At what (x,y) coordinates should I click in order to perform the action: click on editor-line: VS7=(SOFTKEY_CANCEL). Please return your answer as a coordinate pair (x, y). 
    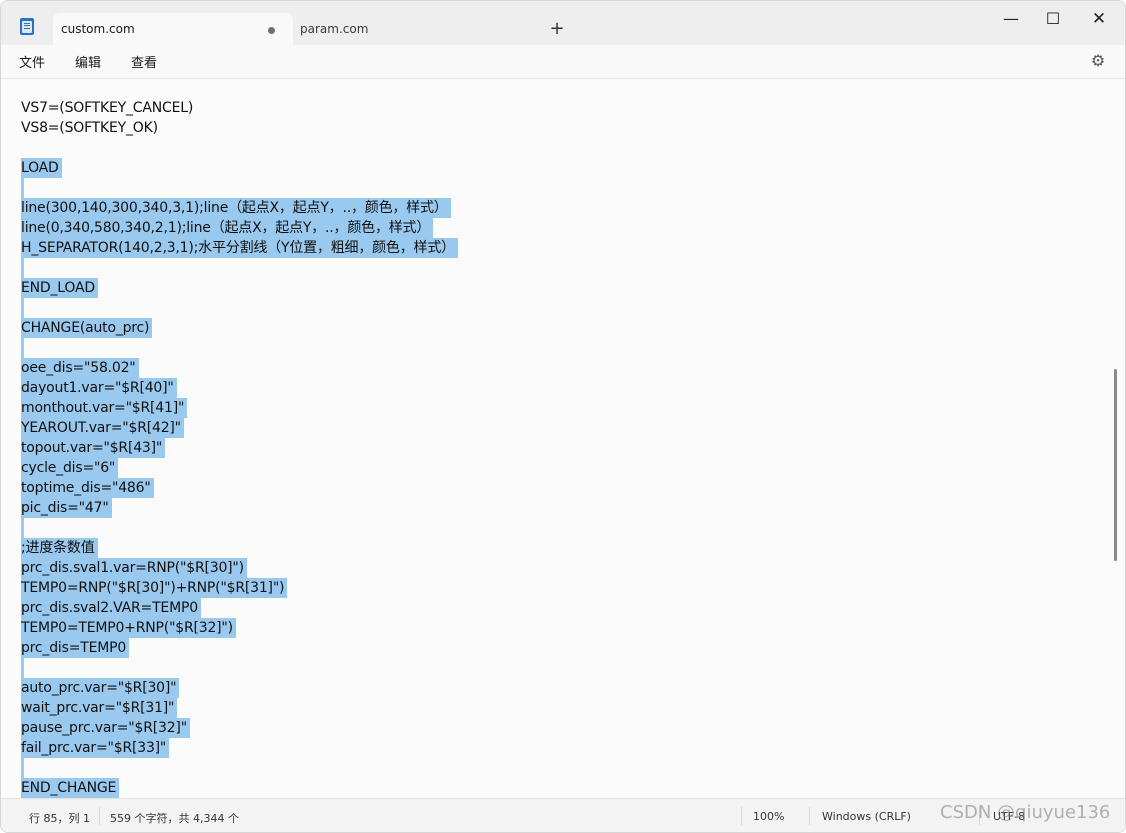
    Looking at the image, I should click on (107, 108).